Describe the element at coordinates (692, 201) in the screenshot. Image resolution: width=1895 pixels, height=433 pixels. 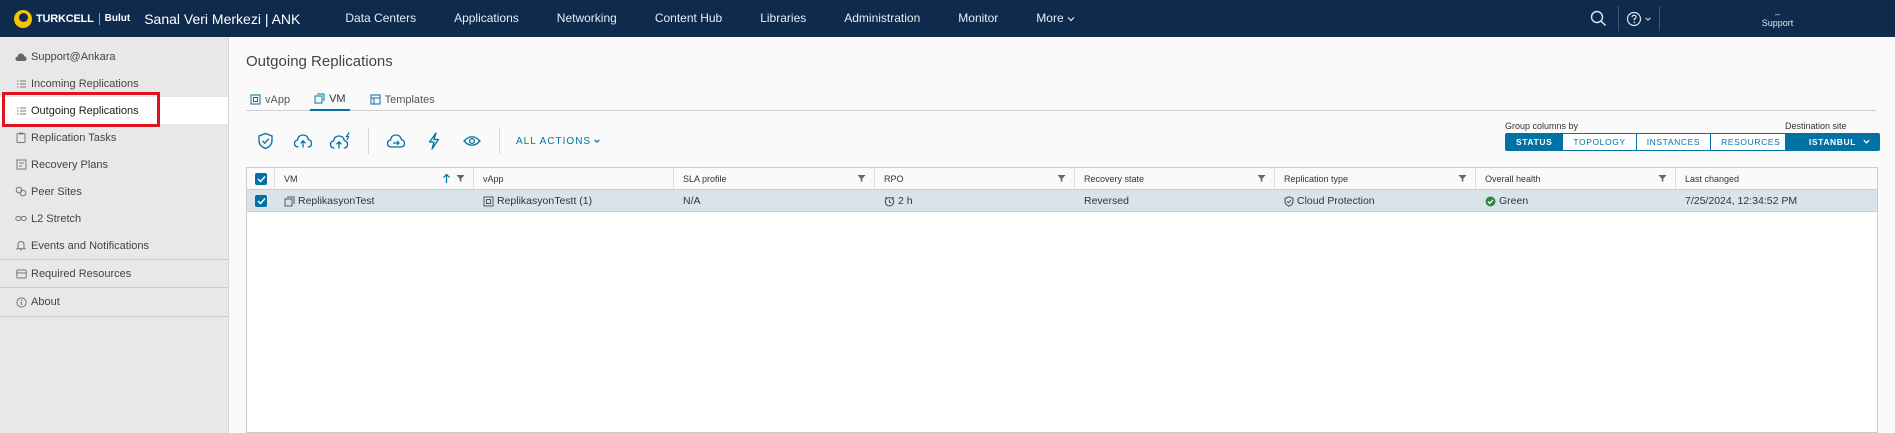
I see `sla-value: N/A` at that location.